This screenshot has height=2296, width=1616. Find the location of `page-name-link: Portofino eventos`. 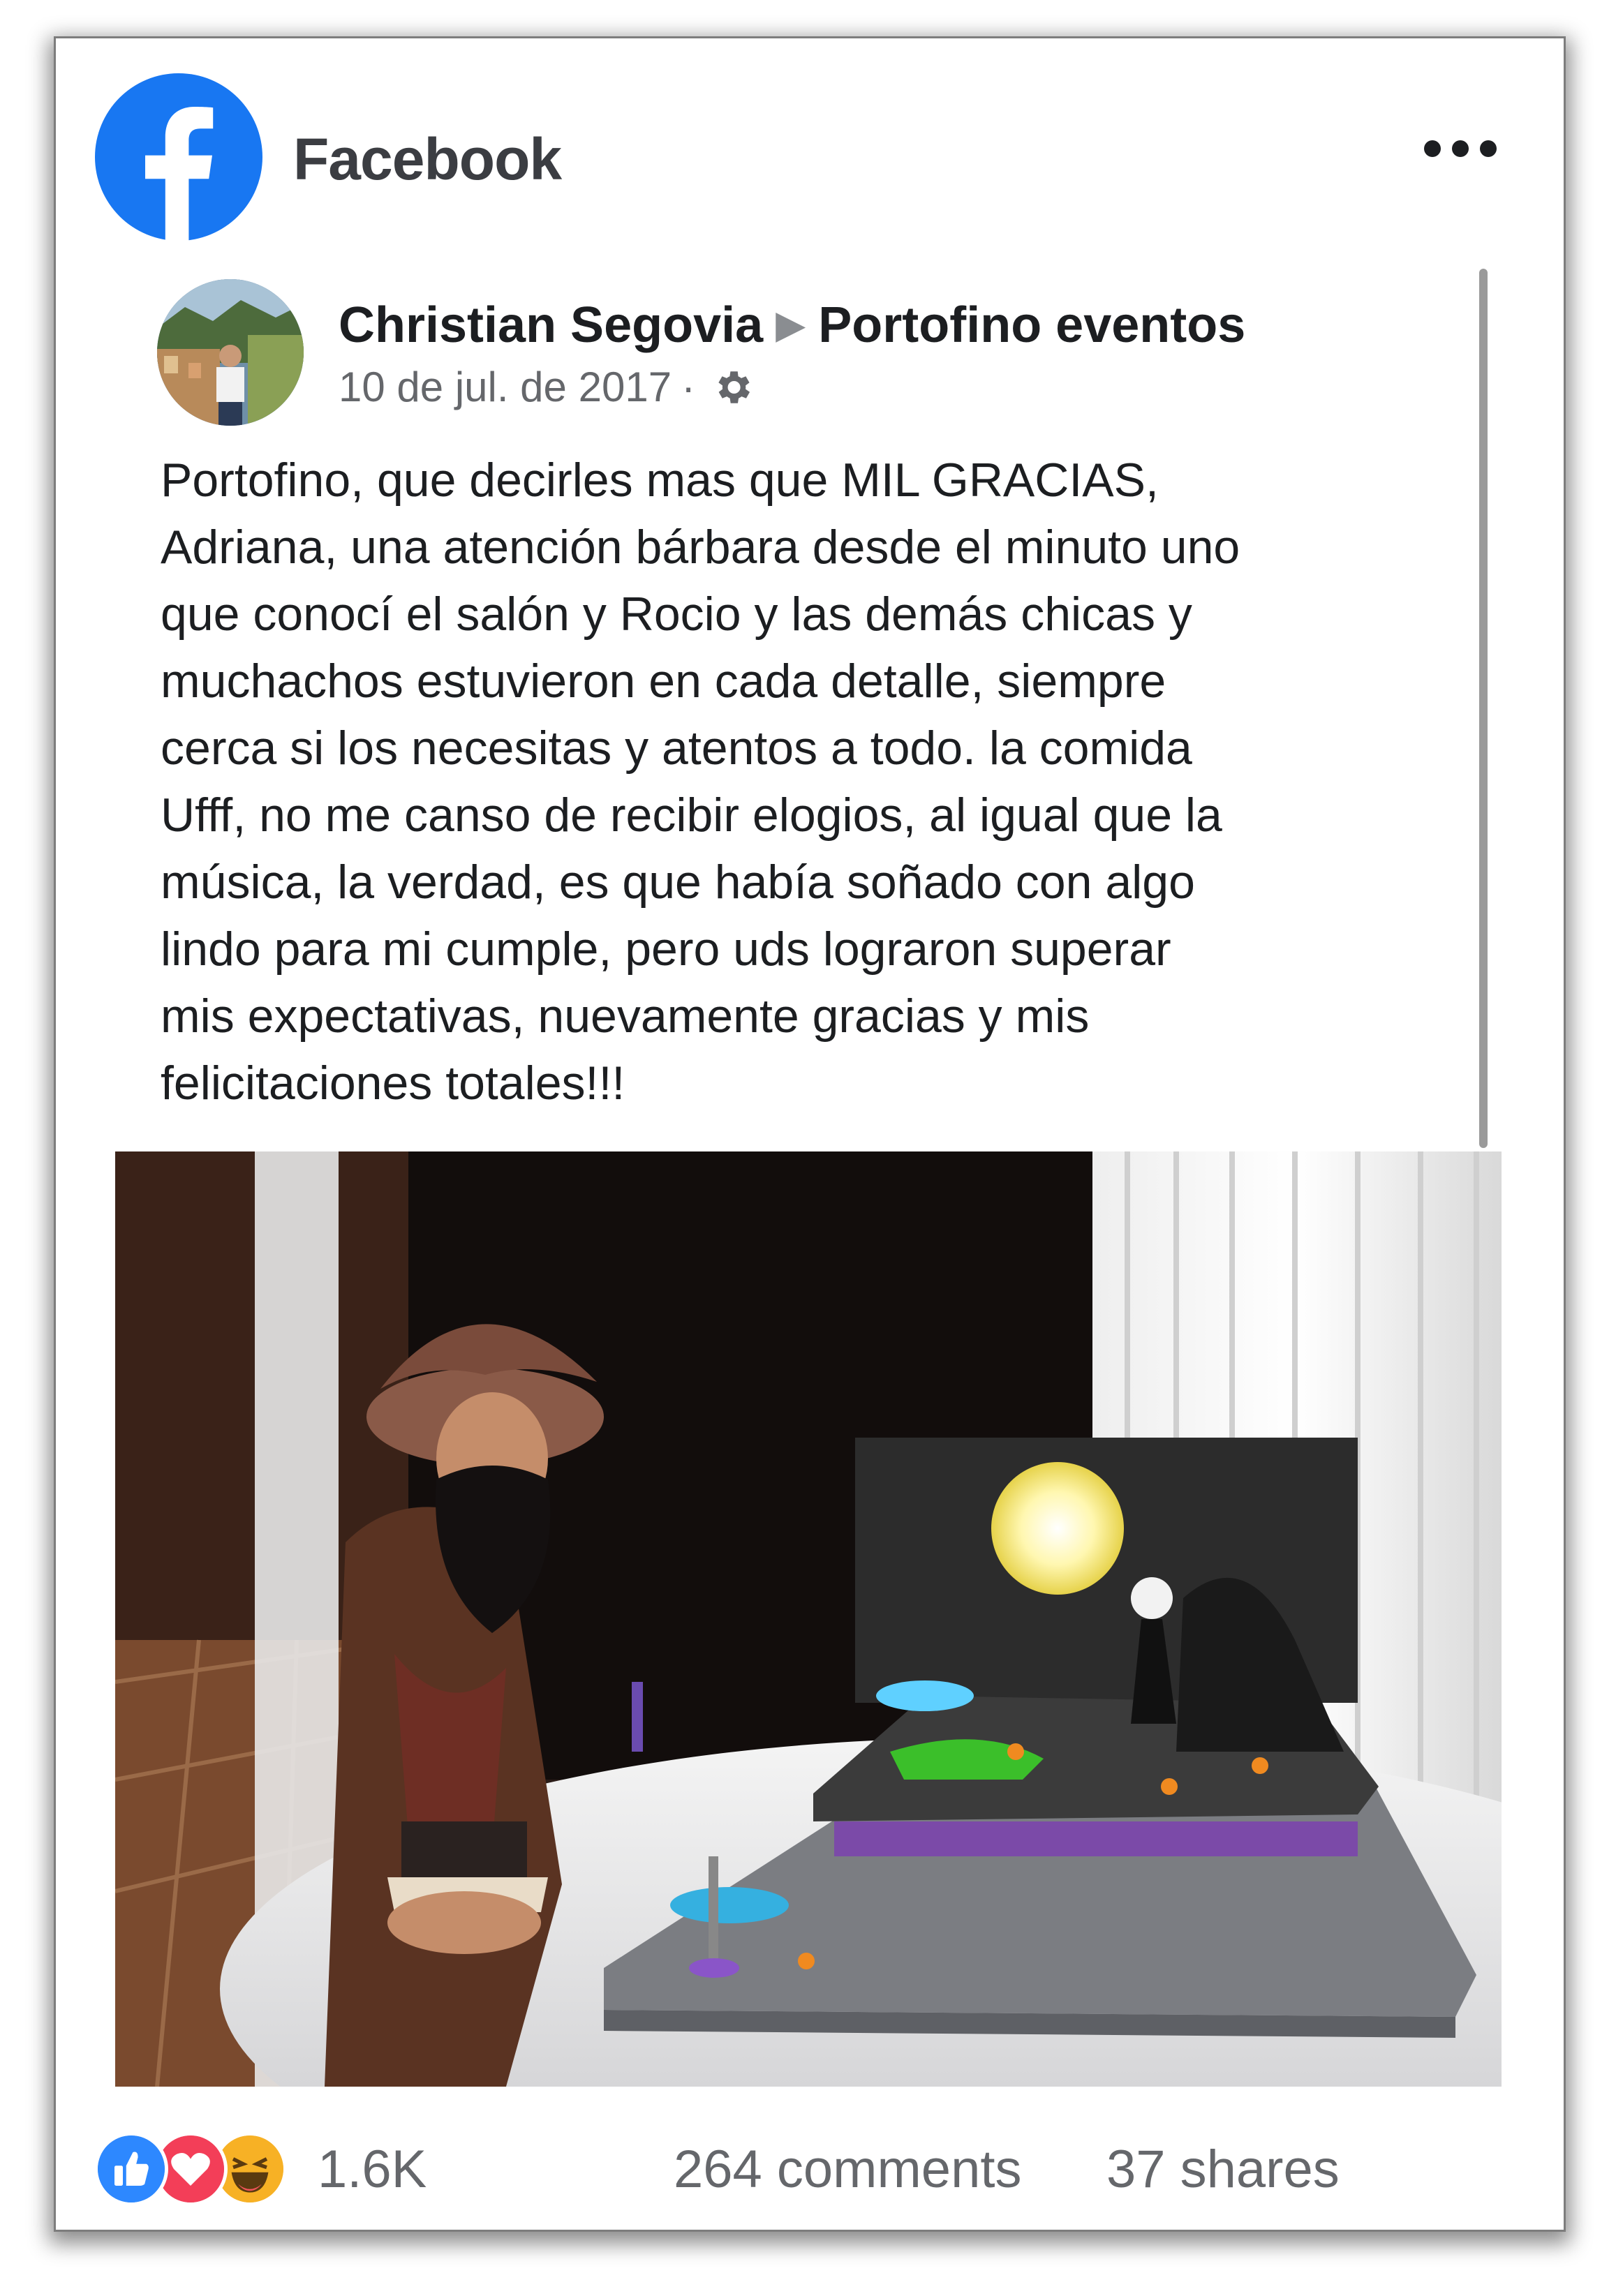

page-name-link: Portofino eventos is located at coordinates (1031, 325).